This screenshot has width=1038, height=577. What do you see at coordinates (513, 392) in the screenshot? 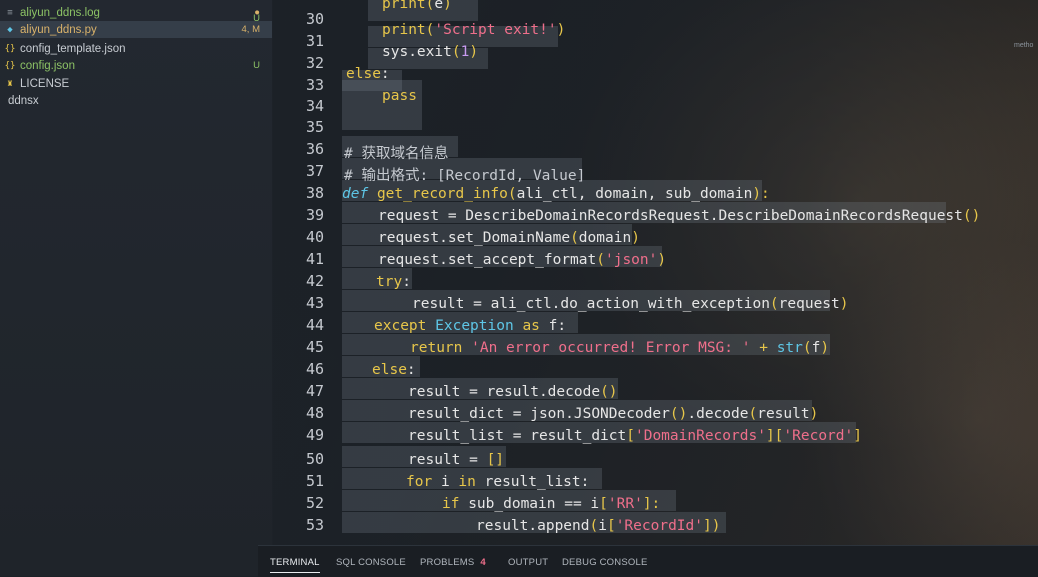
I see `code-line-47: result = result.decode()` at bounding box center [513, 392].